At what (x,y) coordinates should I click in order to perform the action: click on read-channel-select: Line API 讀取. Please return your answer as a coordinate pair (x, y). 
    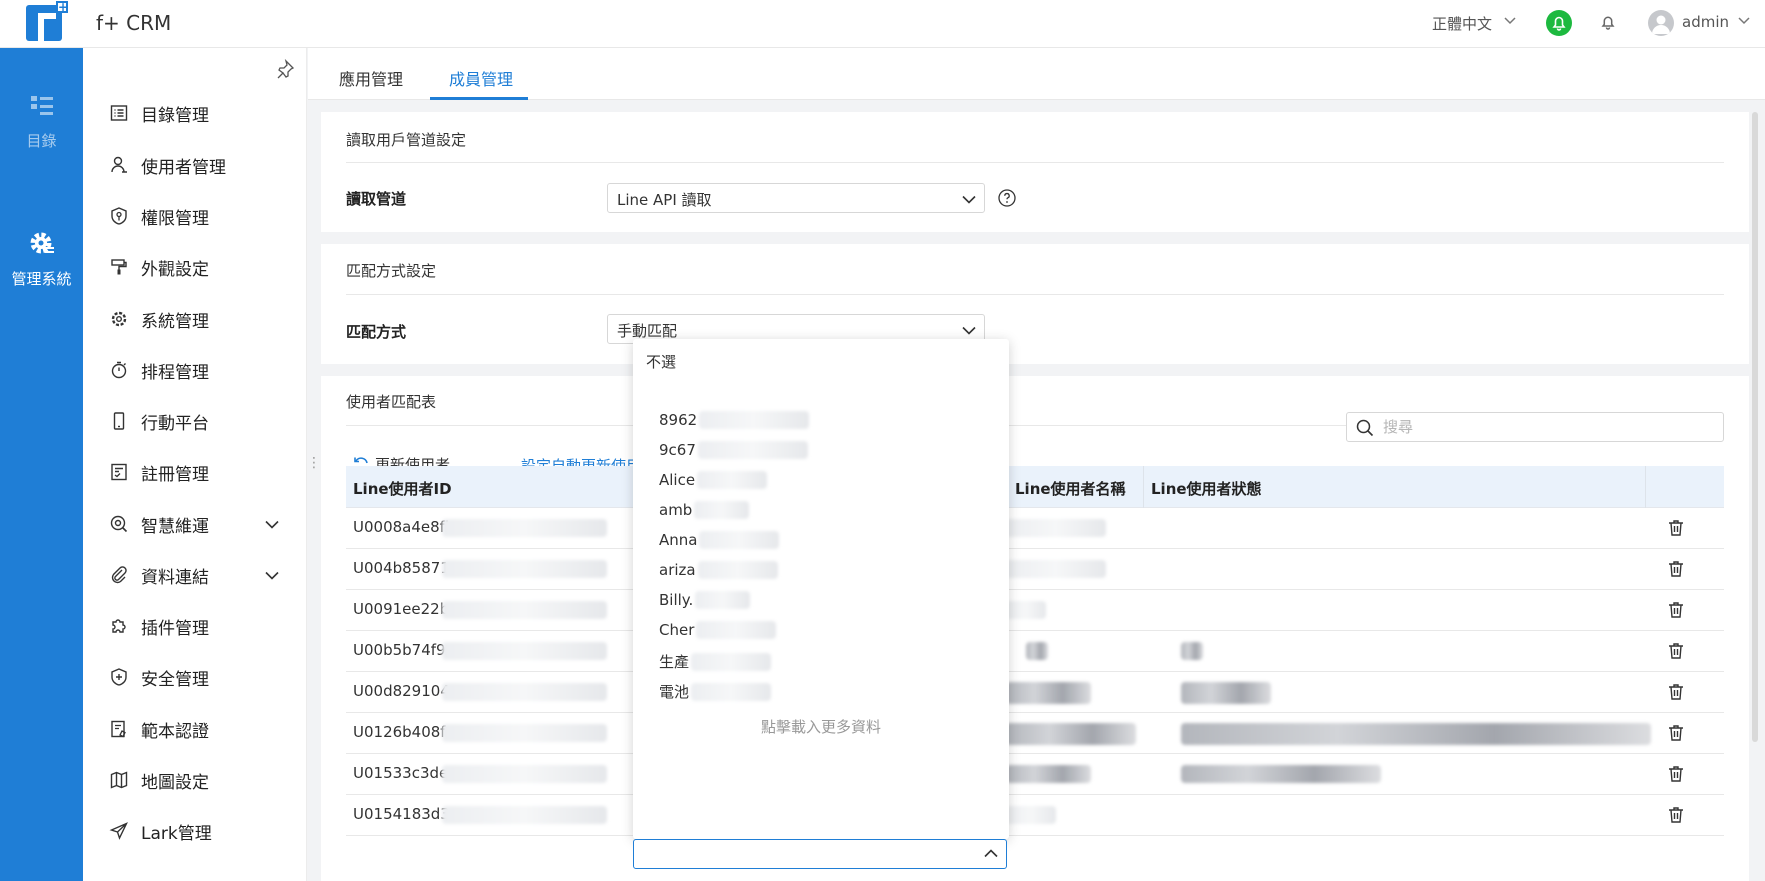
    Looking at the image, I should click on (796, 198).